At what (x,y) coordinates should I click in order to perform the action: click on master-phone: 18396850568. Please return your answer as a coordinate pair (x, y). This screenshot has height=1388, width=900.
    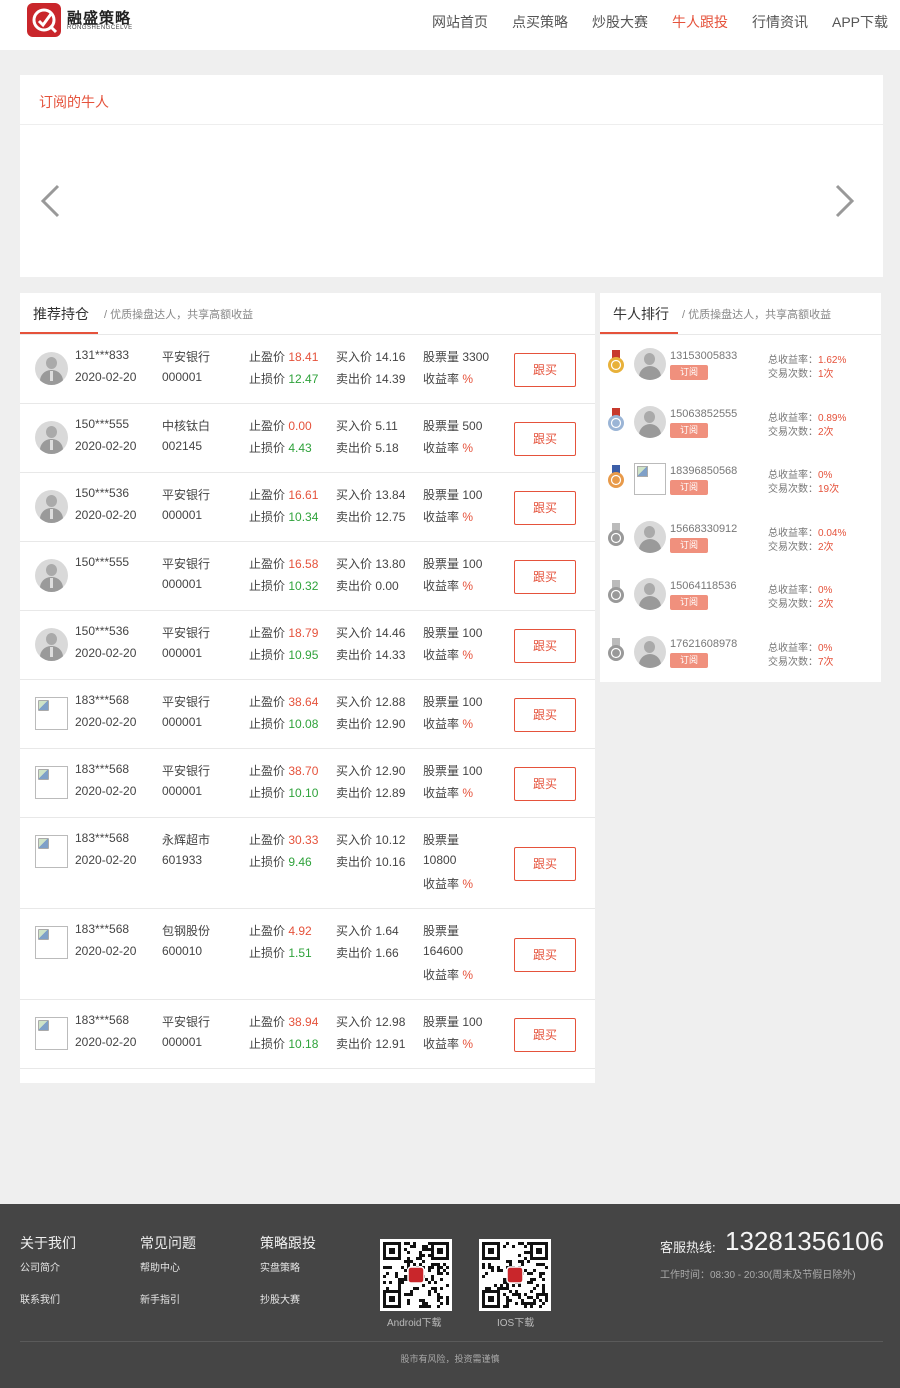
    Looking at the image, I should click on (703, 471).